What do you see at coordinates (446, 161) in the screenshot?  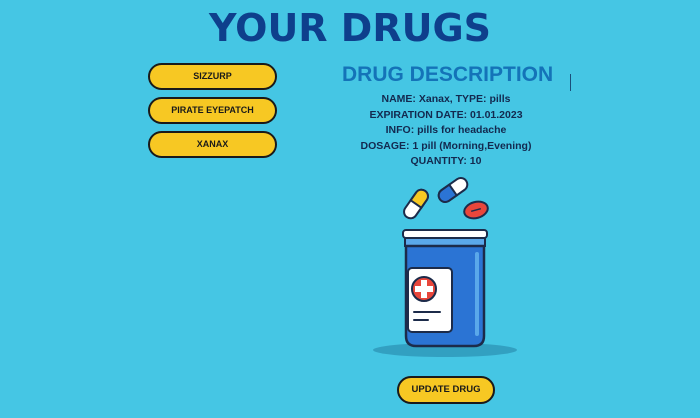 I see `description-quantity: QUANTITY: 10` at bounding box center [446, 161].